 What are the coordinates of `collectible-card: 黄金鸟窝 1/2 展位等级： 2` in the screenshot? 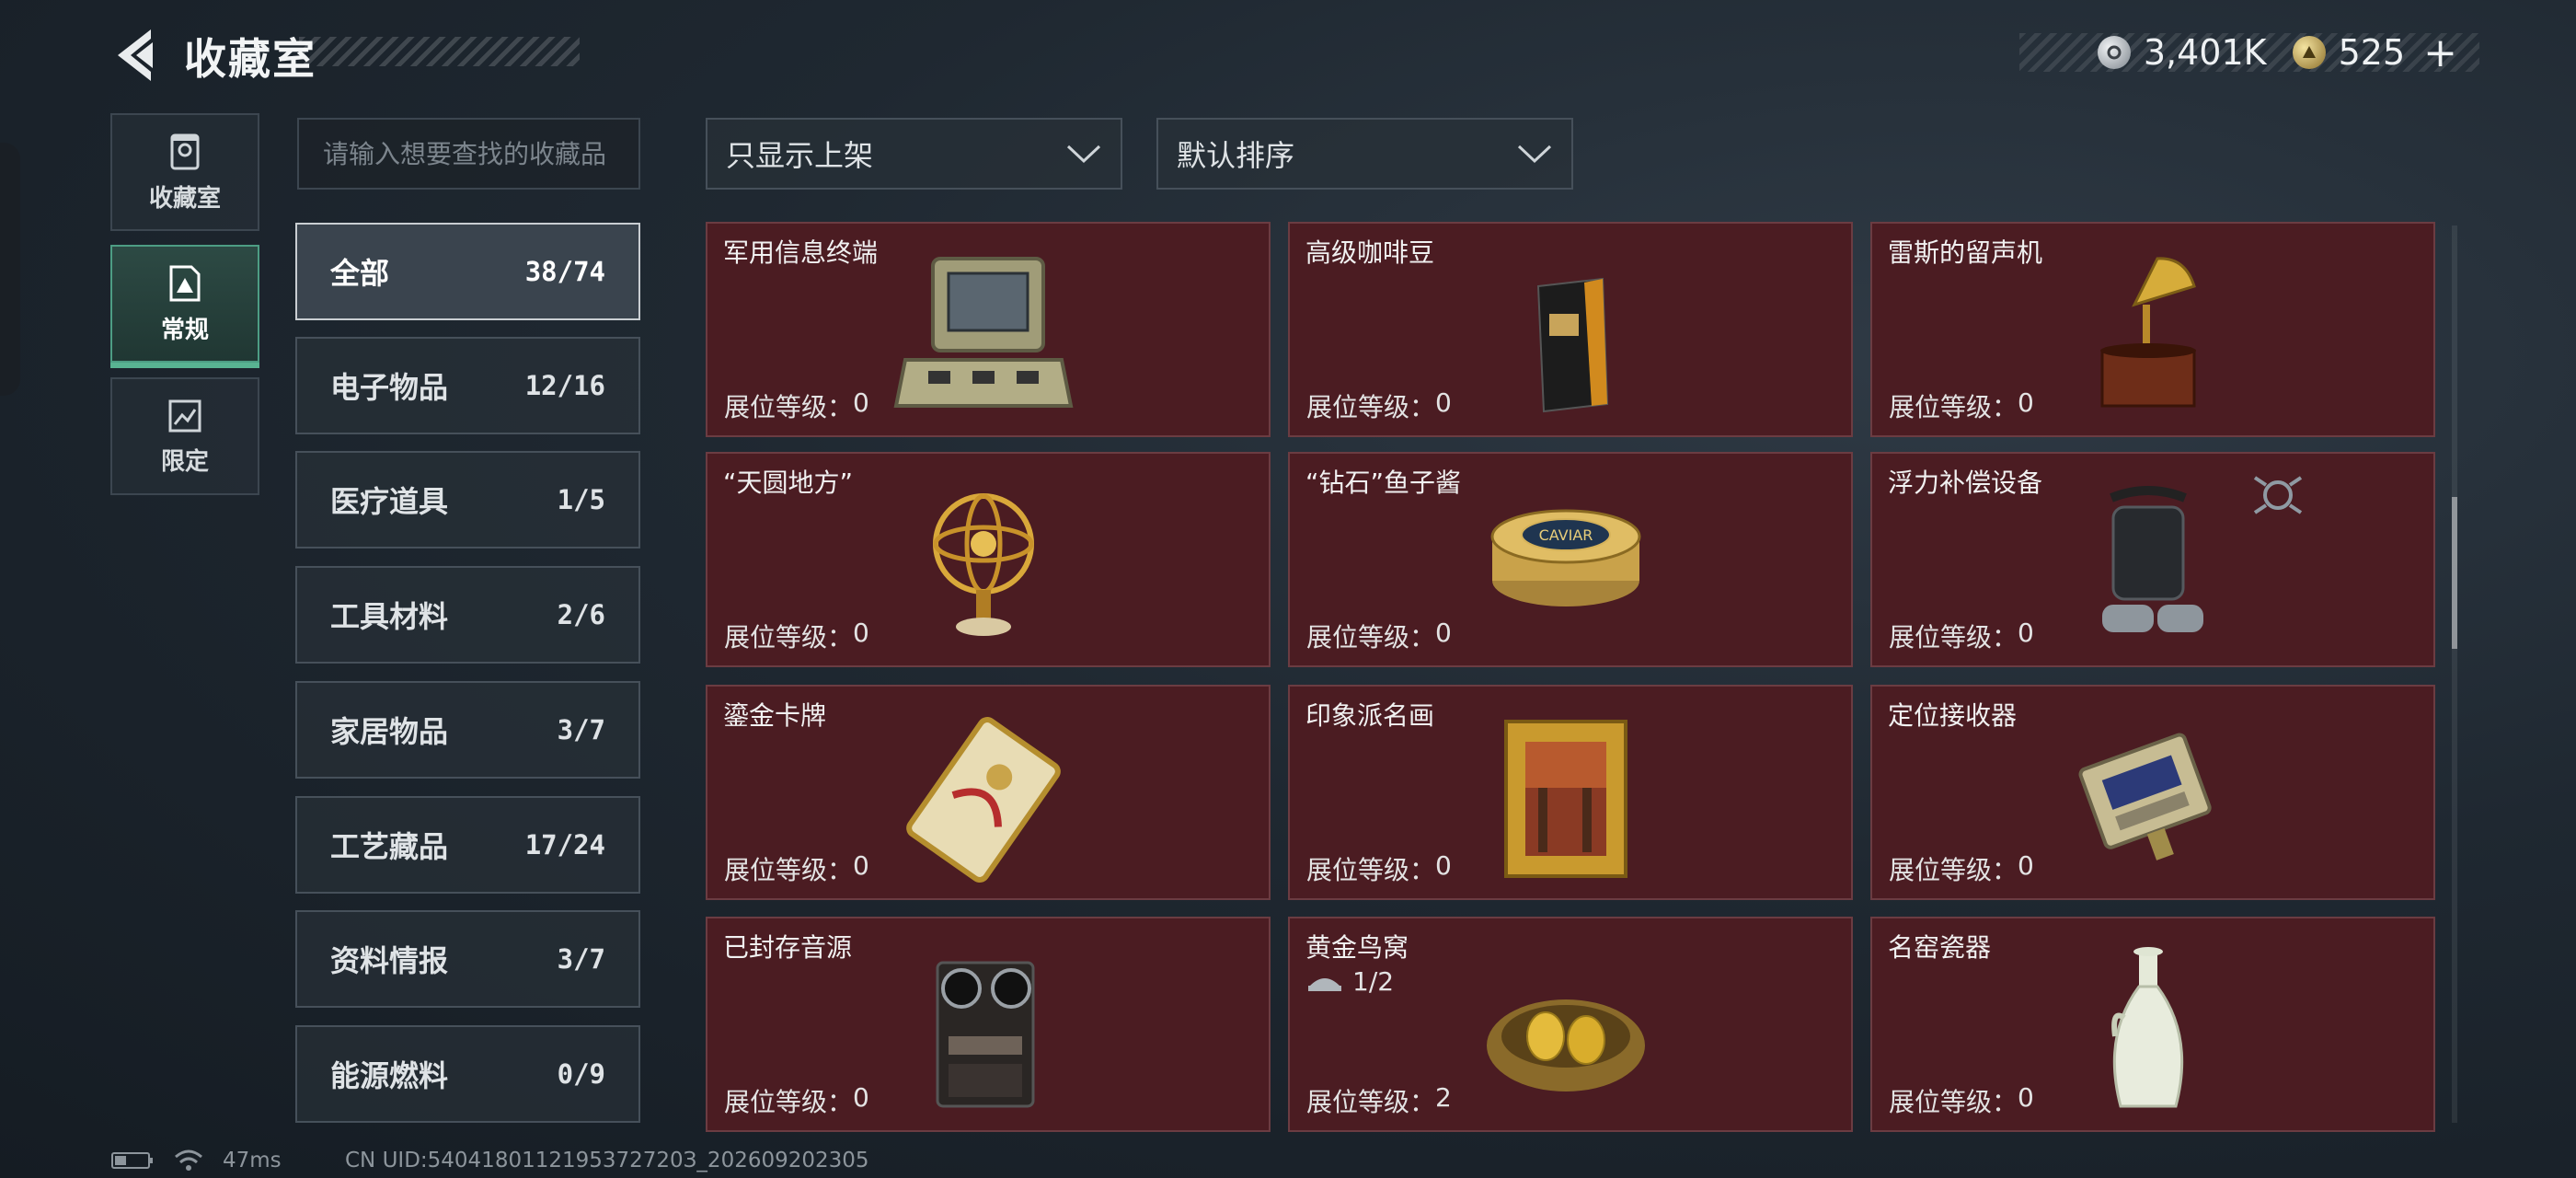 It's located at (1570, 1024).